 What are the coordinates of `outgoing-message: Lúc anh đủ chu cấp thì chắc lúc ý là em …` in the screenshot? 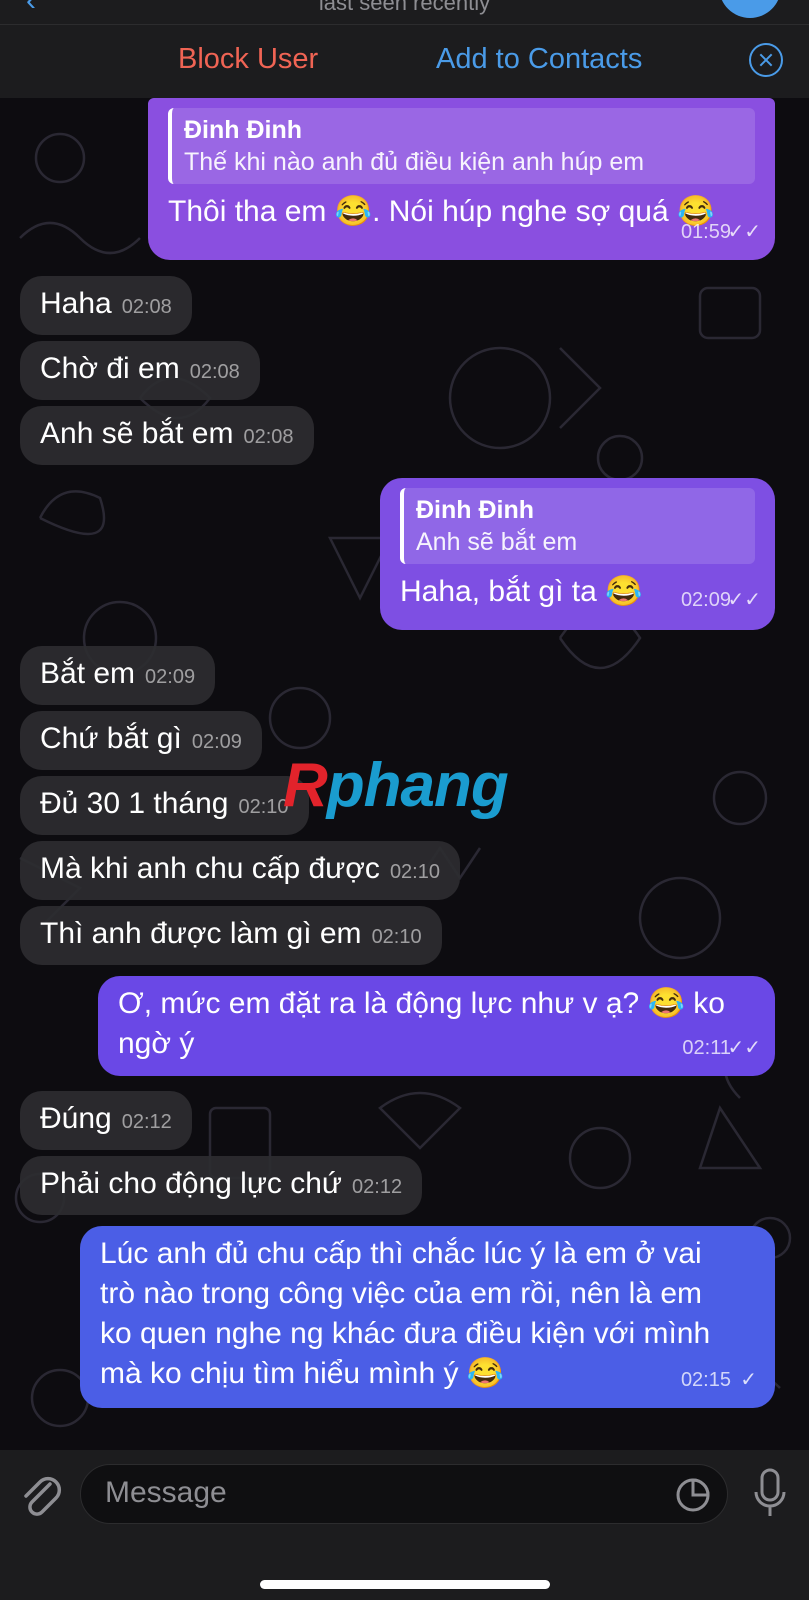 It's located at (427, 1317).